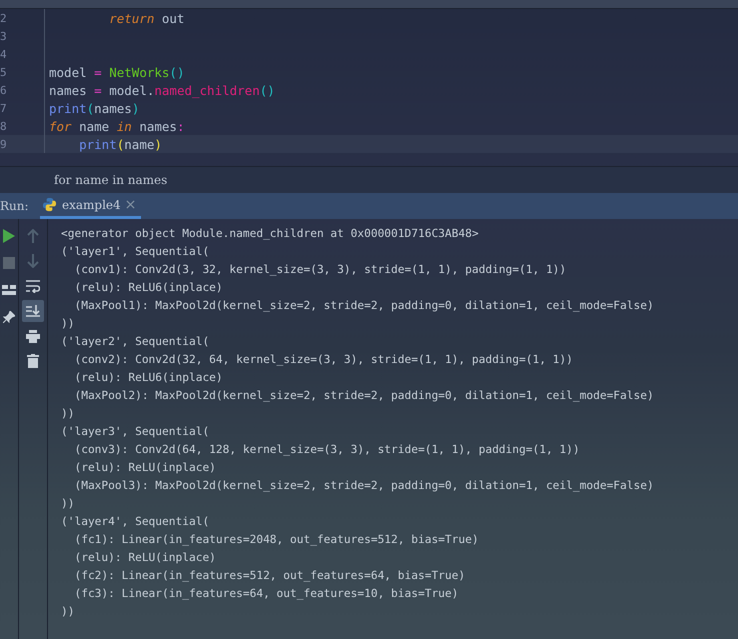 This screenshot has height=639, width=738. What do you see at coordinates (9, 290) in the screenshot?
I see `layout-icon` at bounding box center [9, 290].